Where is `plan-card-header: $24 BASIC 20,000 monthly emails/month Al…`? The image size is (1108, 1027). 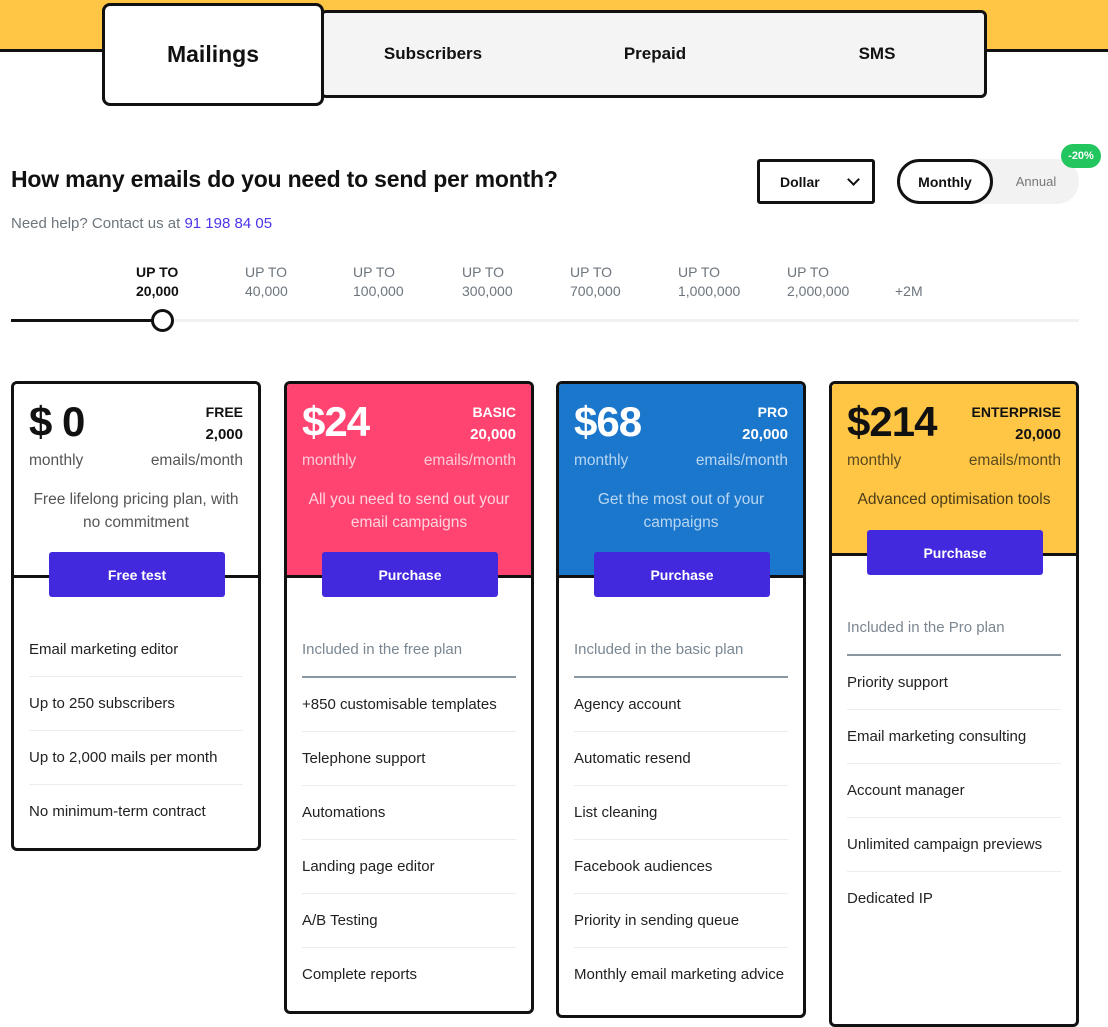
plan-card-header: $24 BASIC 20,000 monthly emails/month Al… is located at coordinates (409, 490).